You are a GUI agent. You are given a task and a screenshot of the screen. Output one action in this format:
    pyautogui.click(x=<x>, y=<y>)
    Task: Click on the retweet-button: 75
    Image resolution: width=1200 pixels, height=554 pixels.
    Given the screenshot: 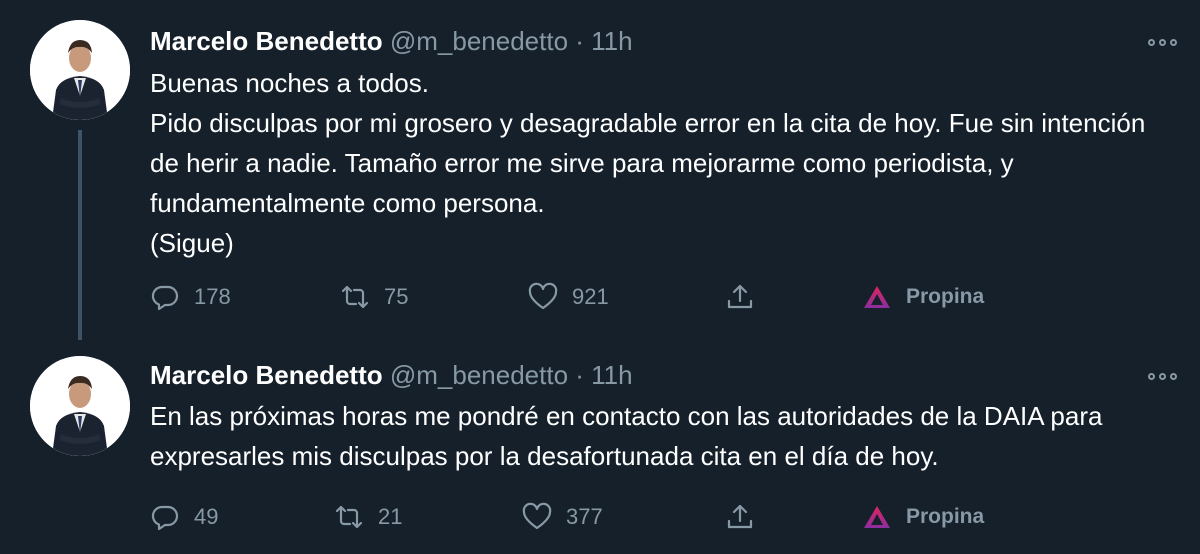 What is the action you would take?
    pyautogui.click(x=374, y=297)
    